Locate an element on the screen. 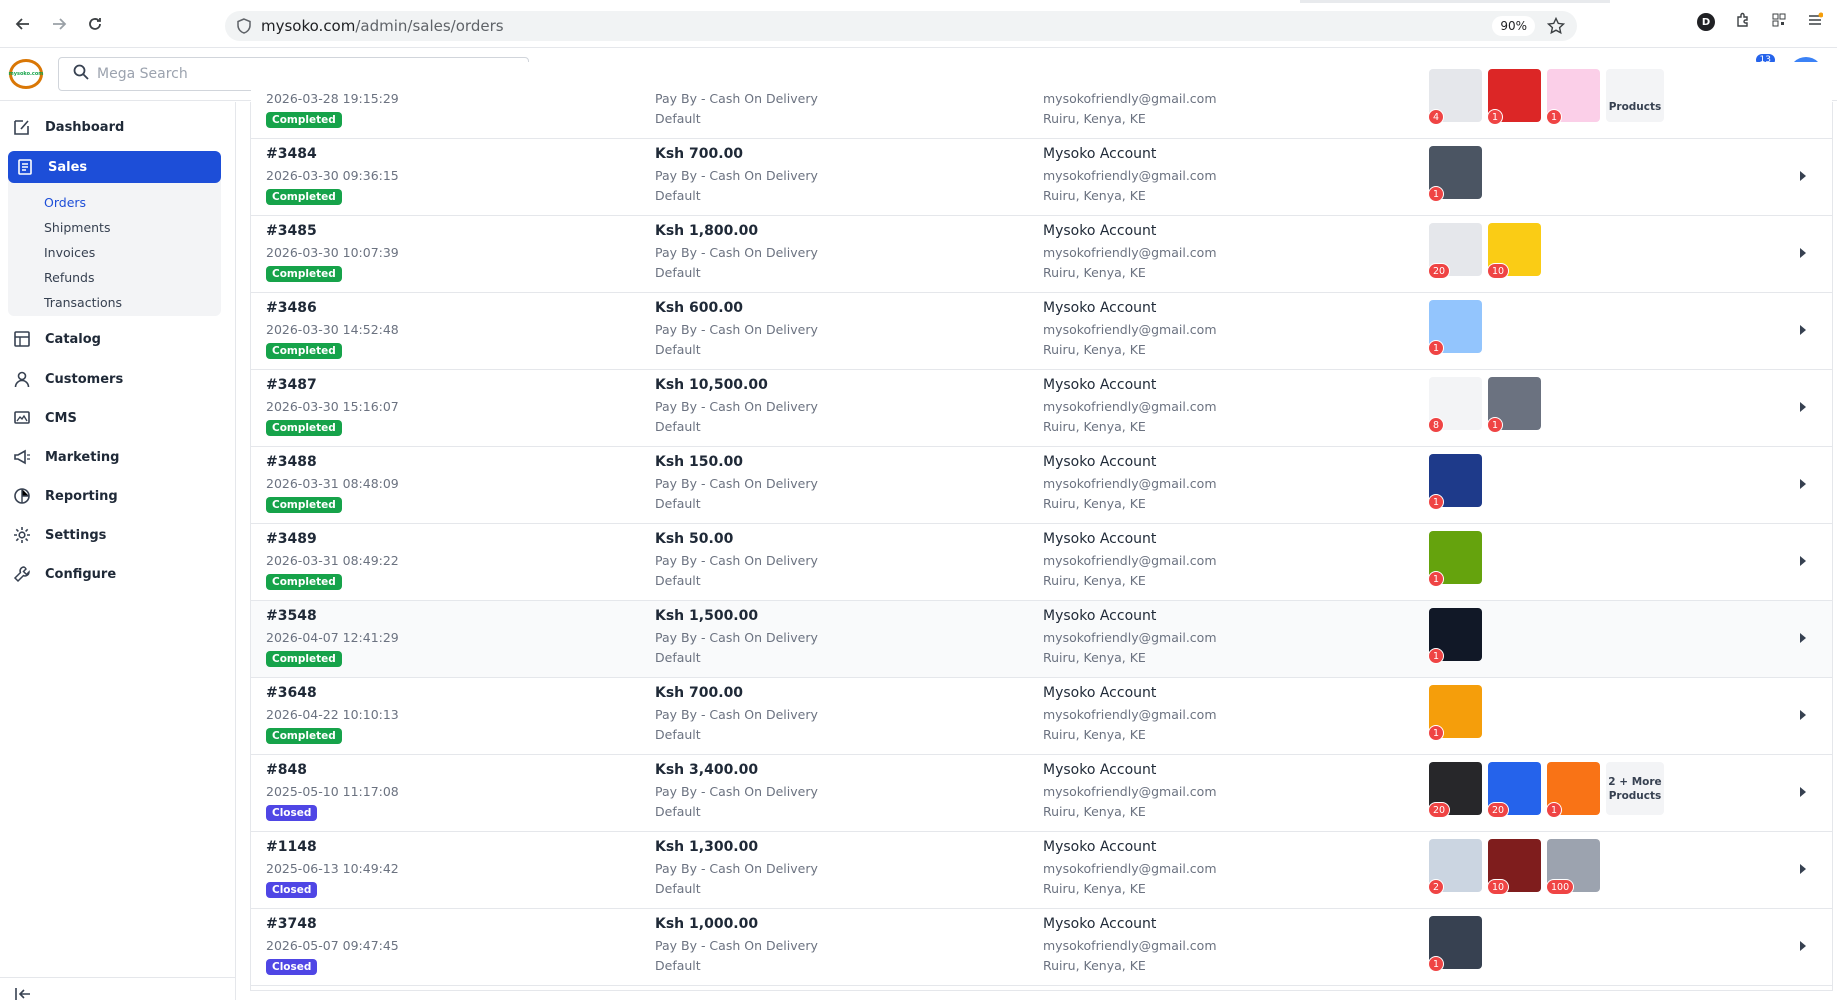  order-id: #3487 is located at coordinates (291, 385).